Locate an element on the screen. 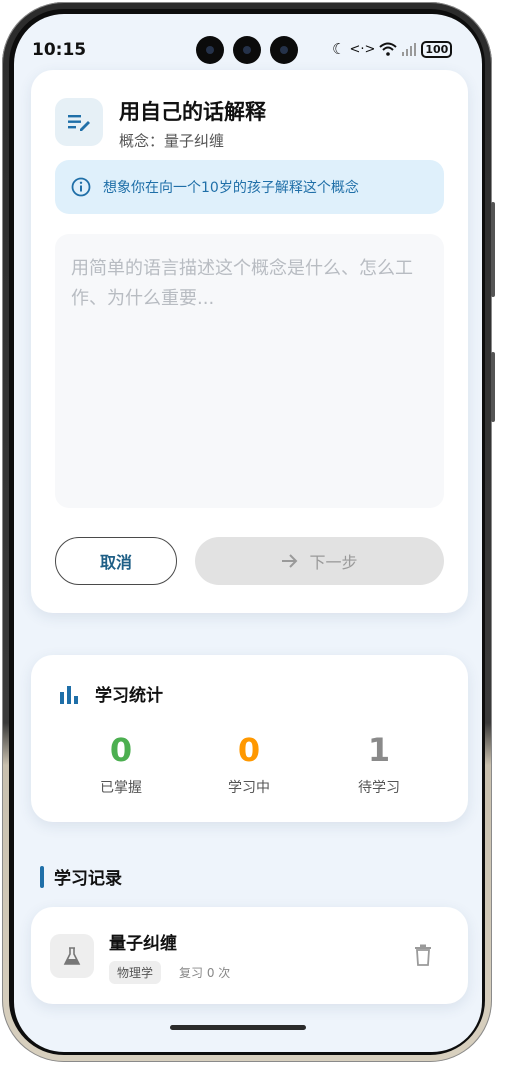  stat-label: 已掌握 is located at coordinates (121, 788).